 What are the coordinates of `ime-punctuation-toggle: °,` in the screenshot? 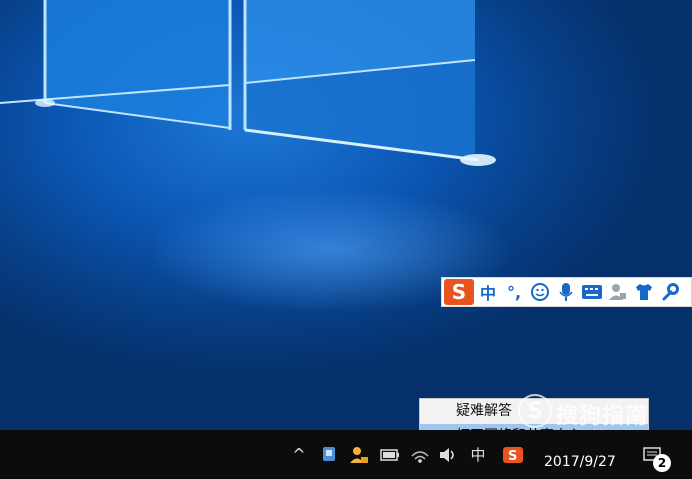 It's located at (514, 292).